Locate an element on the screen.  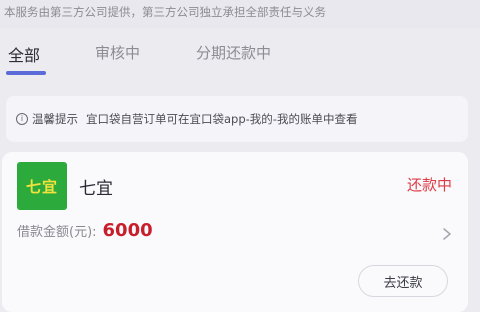
loan-amount-label: 借款金额(元): is located at coordinates (57, 232).